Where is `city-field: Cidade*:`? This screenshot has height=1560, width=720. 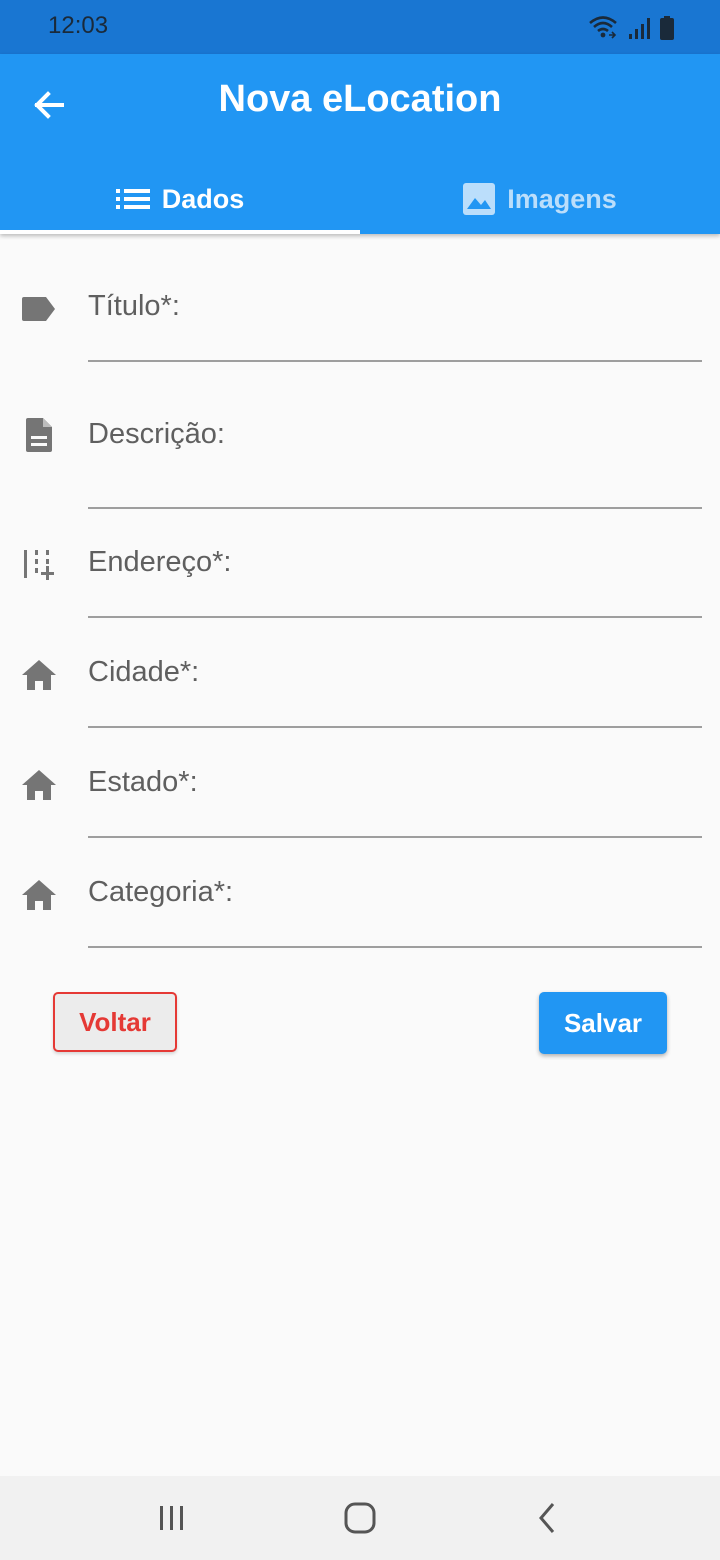
city-field: Cidade*: is located at coordinates (360, 688).